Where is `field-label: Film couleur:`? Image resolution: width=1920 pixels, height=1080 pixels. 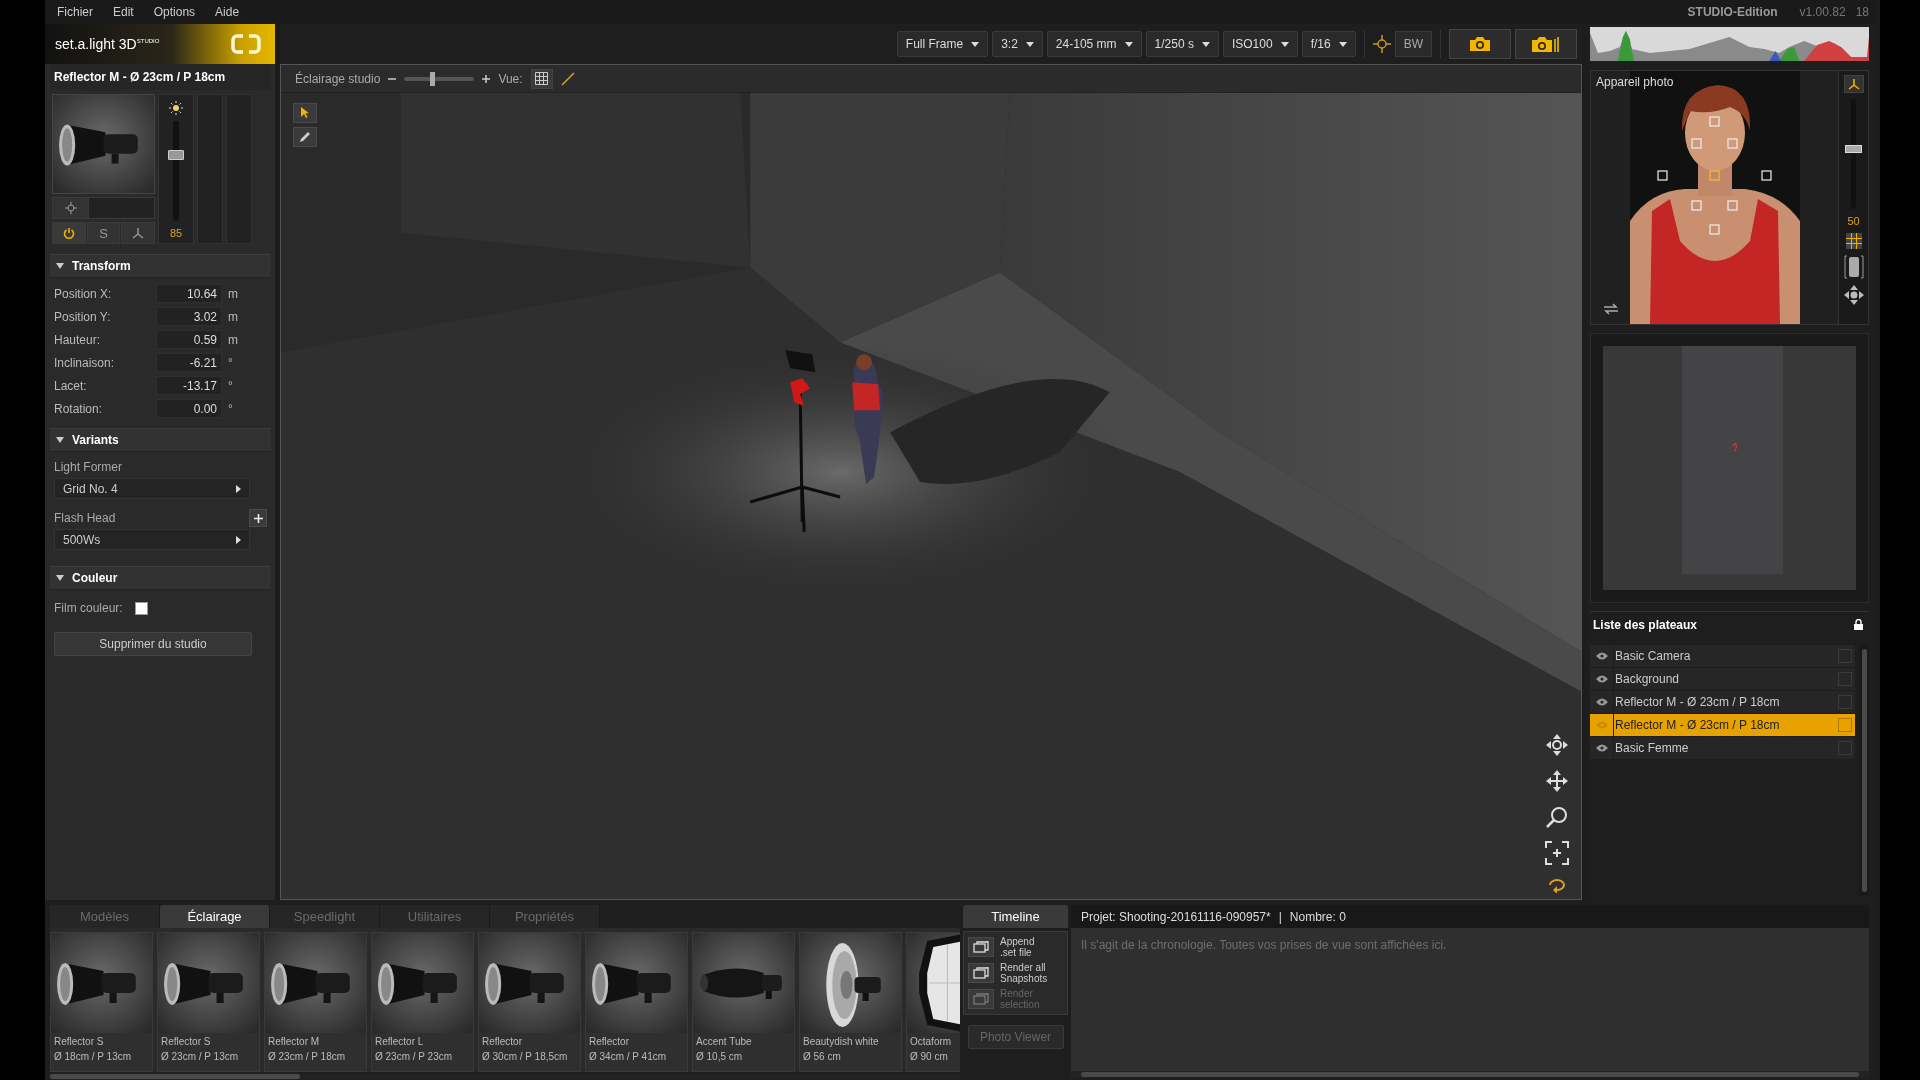 field-label: Film couleur: is located at coordinates (88, 608).